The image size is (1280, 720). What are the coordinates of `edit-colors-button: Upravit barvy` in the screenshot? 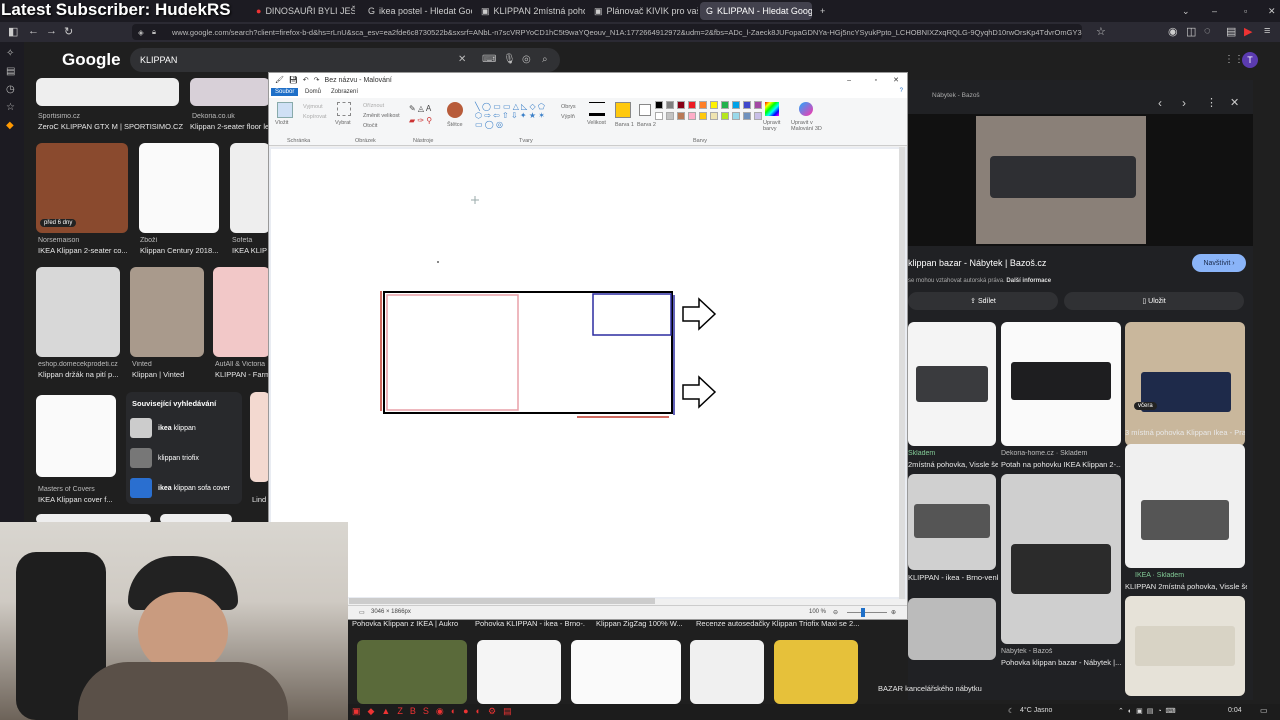 It's located at (775, 126).